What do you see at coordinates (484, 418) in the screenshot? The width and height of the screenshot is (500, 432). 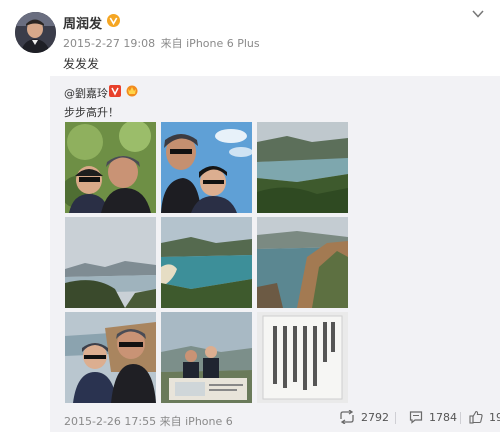 I see `like-button: 19688` at bounding box center [484, 418].